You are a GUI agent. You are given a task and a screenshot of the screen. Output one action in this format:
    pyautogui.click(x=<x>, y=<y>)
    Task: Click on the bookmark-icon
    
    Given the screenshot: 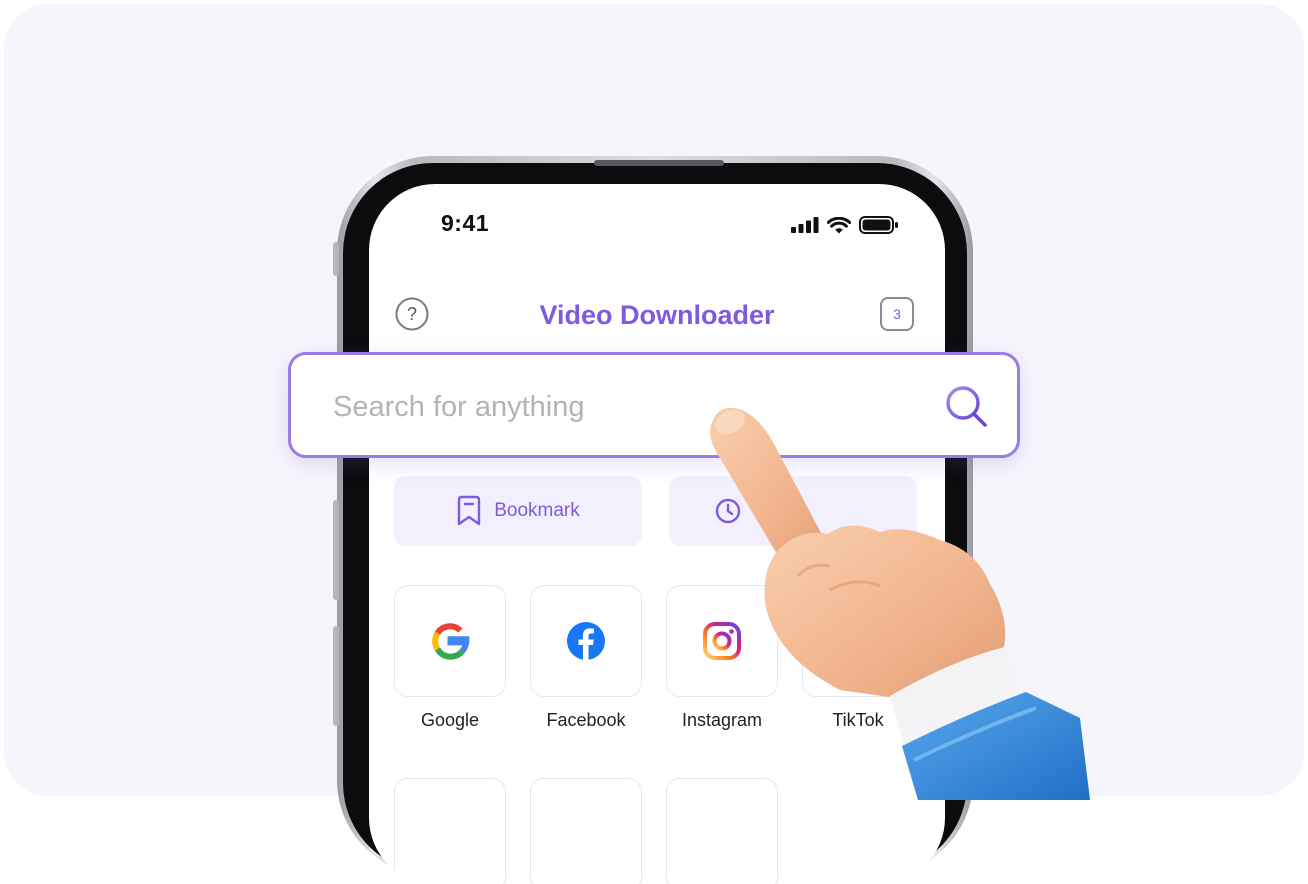 What is the action you would take?
    pyautogui.click(x=469, y=510)
    